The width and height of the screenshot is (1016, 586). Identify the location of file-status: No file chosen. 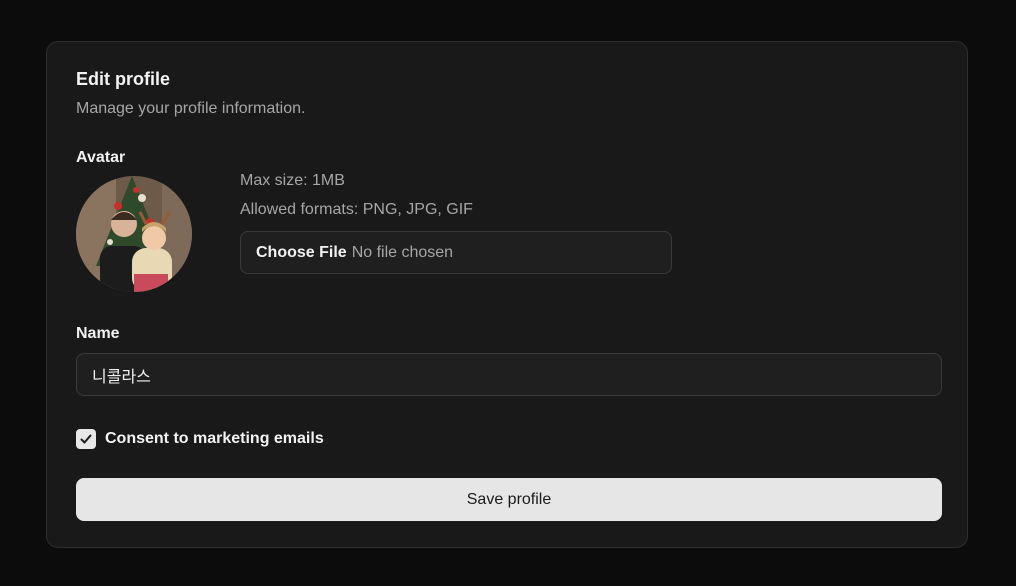
(402, 252).